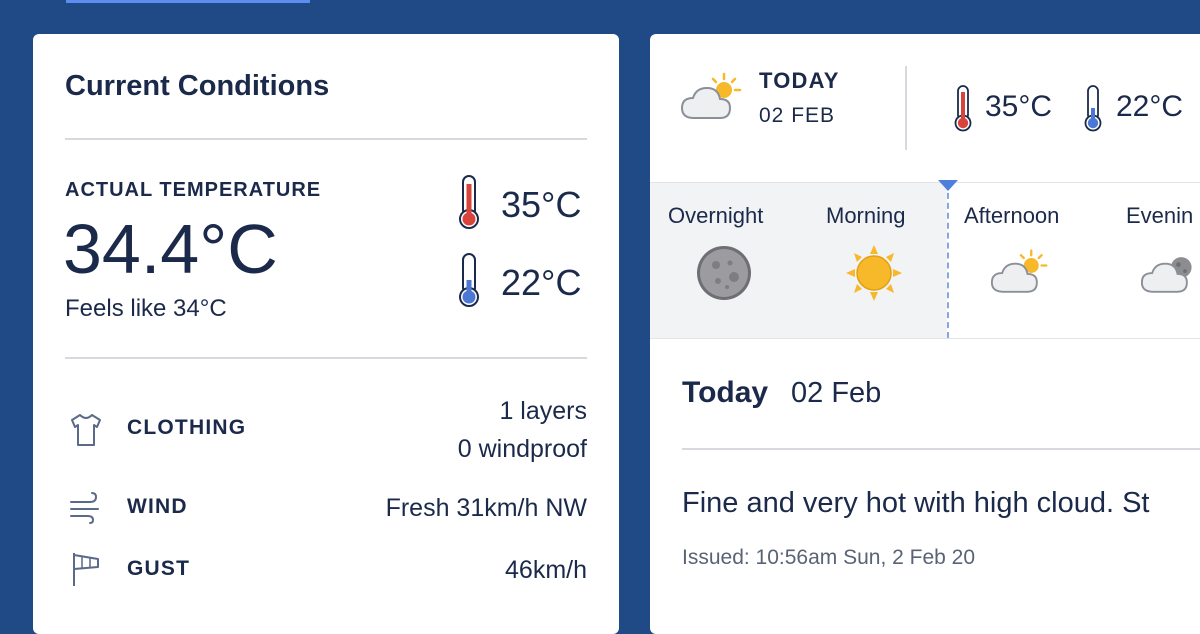  I want to click on today-date: 02 FEB, so click(797, 115).